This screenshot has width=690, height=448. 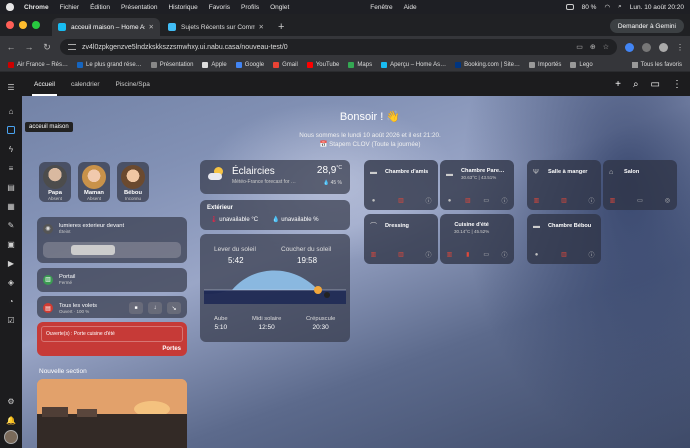 I want to click on room-card-chambre-bebou: ▬ Chambre Bébou ● ▥ ⓘ, so click(x=564, y=239).